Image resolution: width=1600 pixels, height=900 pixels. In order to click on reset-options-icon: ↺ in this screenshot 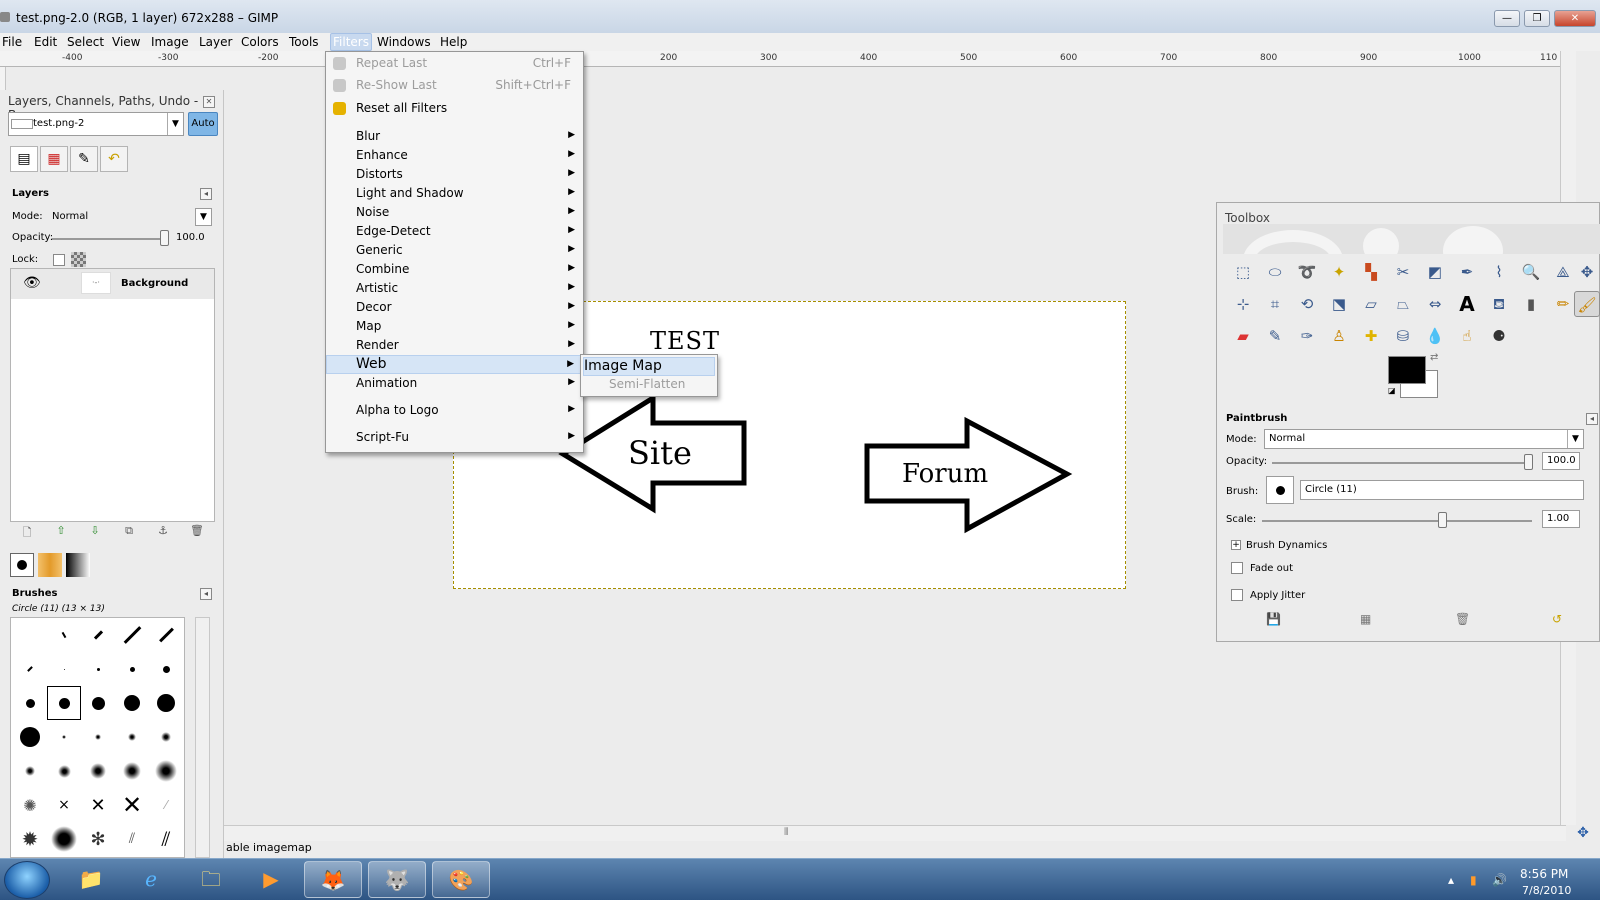, I will do `click(1557, 619)`.